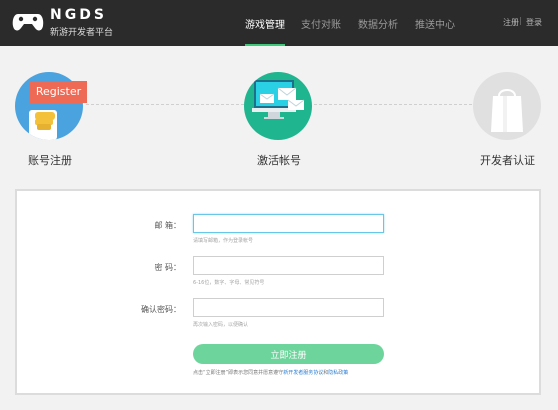  I want to click on password-hint: 6-16位，数字、字母、常见符号, so click(229, 283).